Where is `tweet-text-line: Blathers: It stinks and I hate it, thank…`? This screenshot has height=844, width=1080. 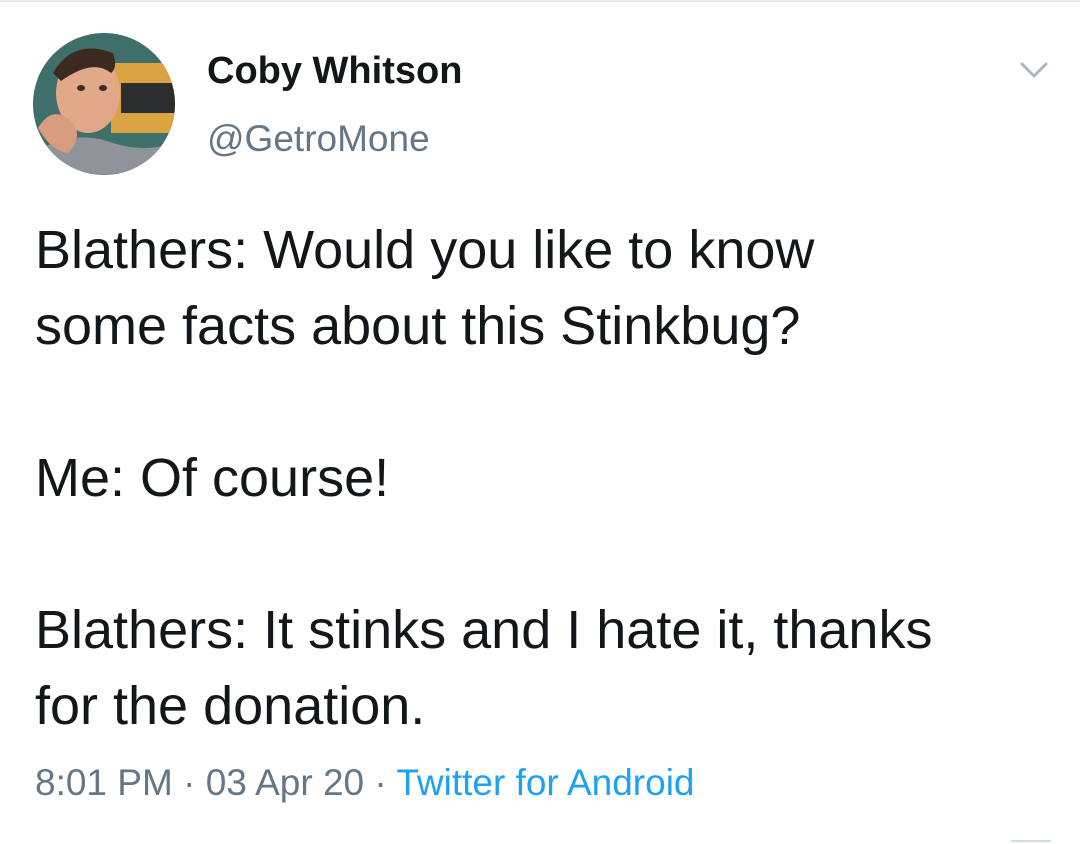
tweet-text-line: Blathers: It stinks and I hate it, thank… is located at coordinates (484, 630).